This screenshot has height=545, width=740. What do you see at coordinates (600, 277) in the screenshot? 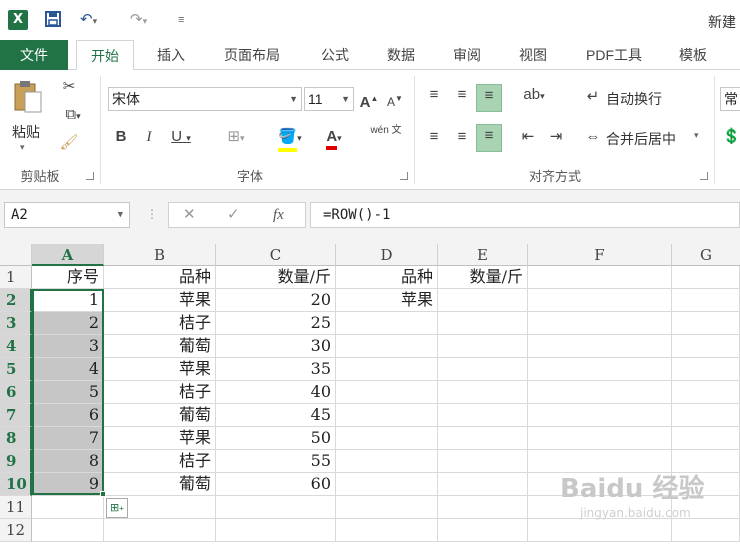
I see `cell-f1` at bounding box center [600, 277].